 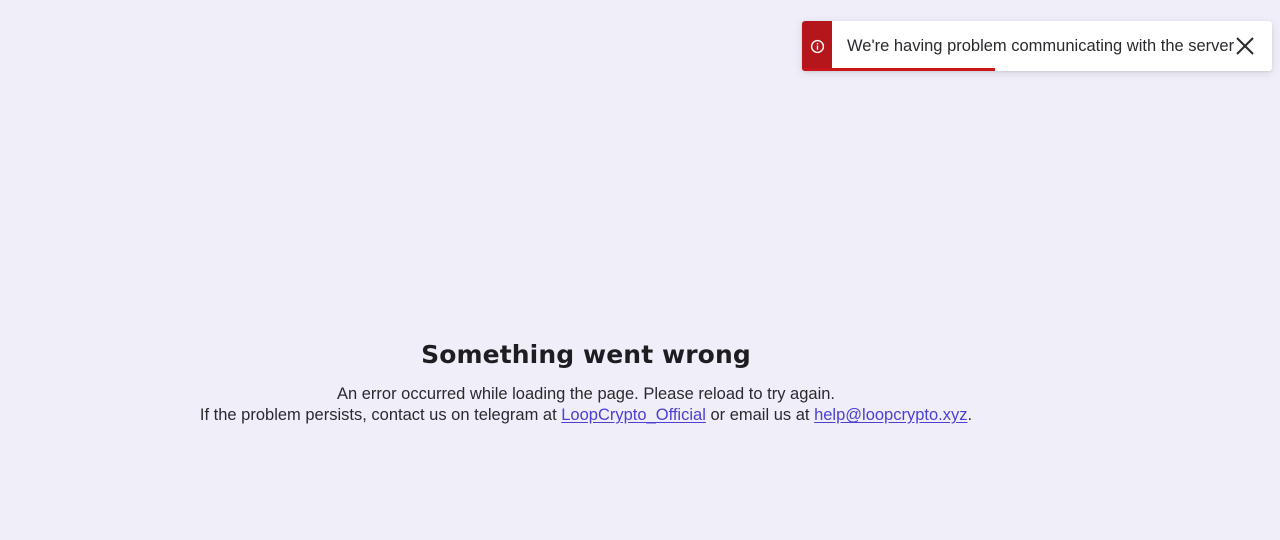 What do you see at coordinates (633, 415) in the screenshot?
I see `telegram-link: LoopCrypto_Official` at bounding box center [633, 415].